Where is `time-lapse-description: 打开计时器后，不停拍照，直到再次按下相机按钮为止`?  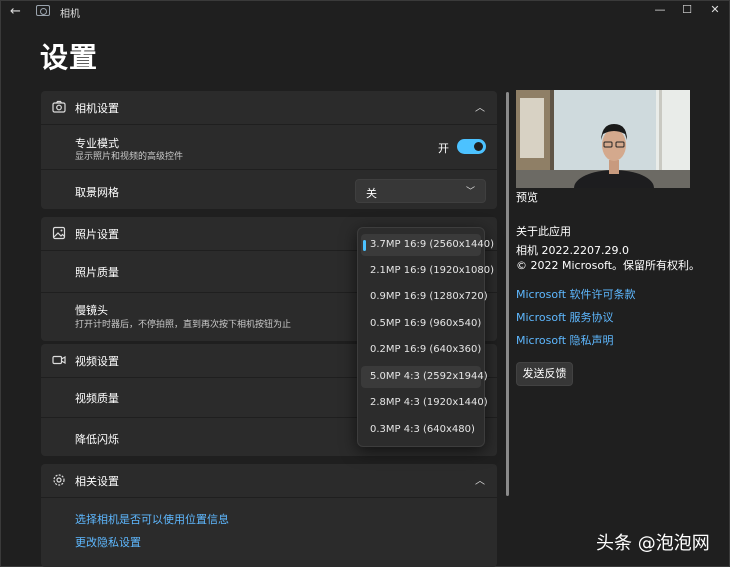
time-lapse-description: 打开计时器后，不停拍照，直到再次按下相机按钮为止 is located at coordinates (183, 325).